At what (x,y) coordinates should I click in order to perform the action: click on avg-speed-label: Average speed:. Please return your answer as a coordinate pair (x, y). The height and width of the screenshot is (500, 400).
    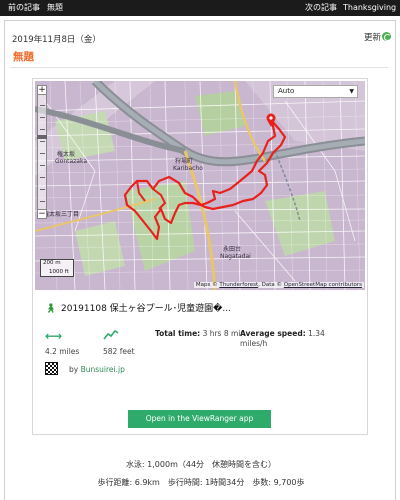
    Looking at the image, I should click on (273, 333).